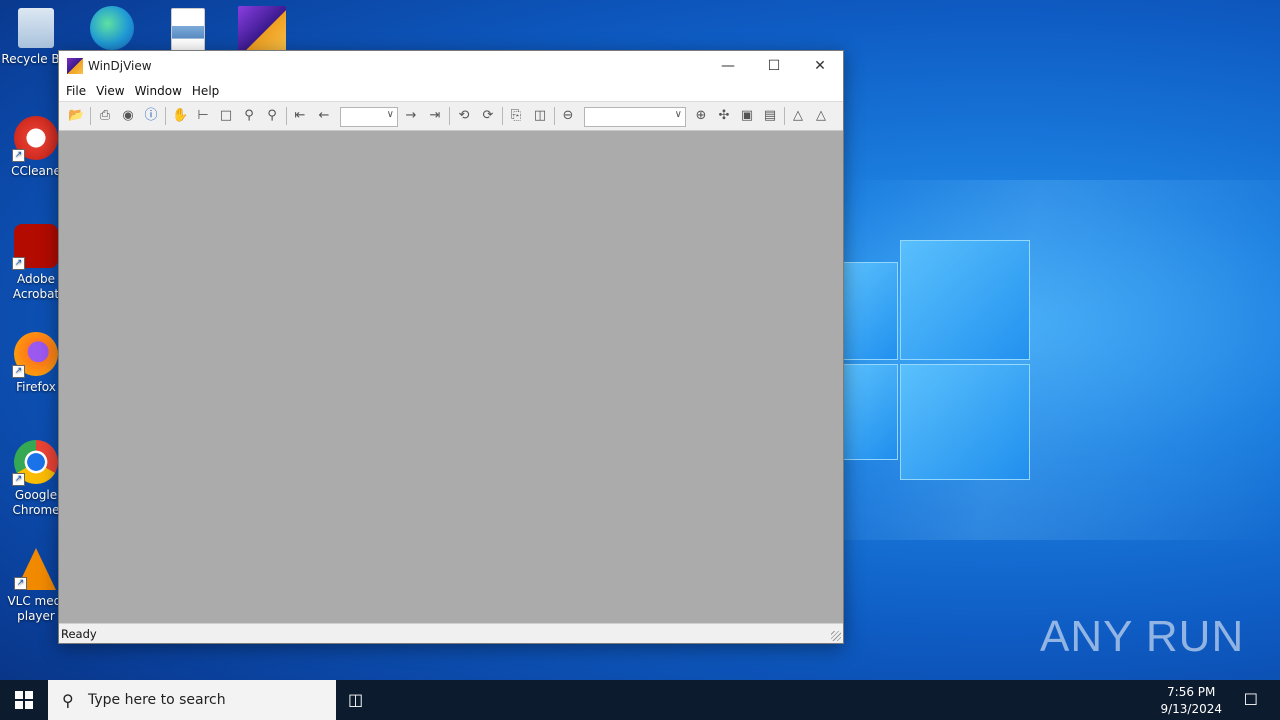 The height and width of the screenshot is (720, 1280). I want to click on menu-window: Window, so click(158, 91).